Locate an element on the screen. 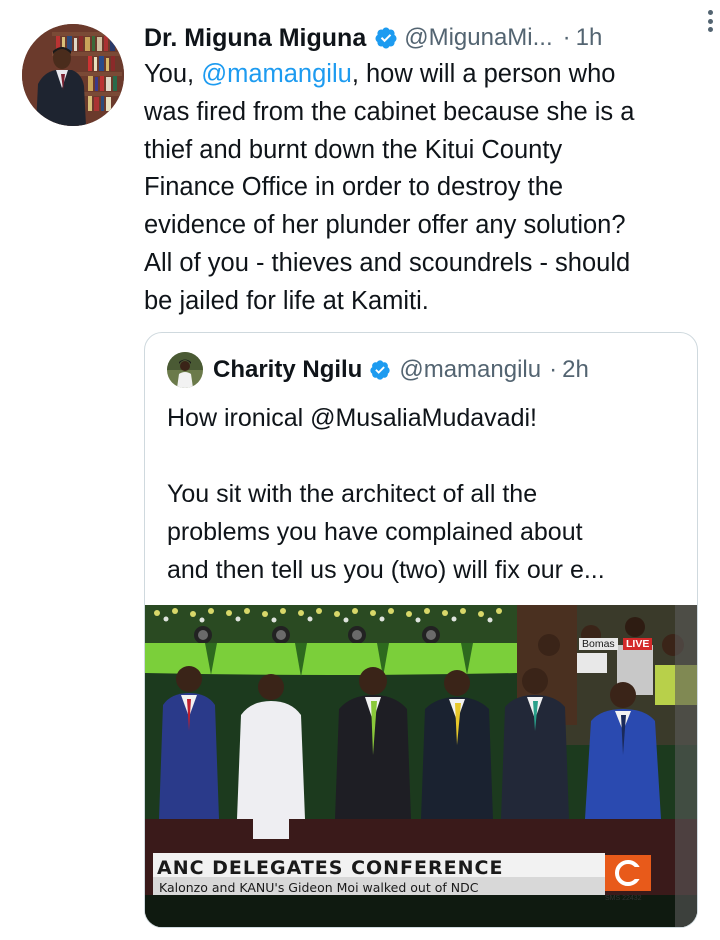  channel-bug-station: Bomas is located at coordinates (598, 644).